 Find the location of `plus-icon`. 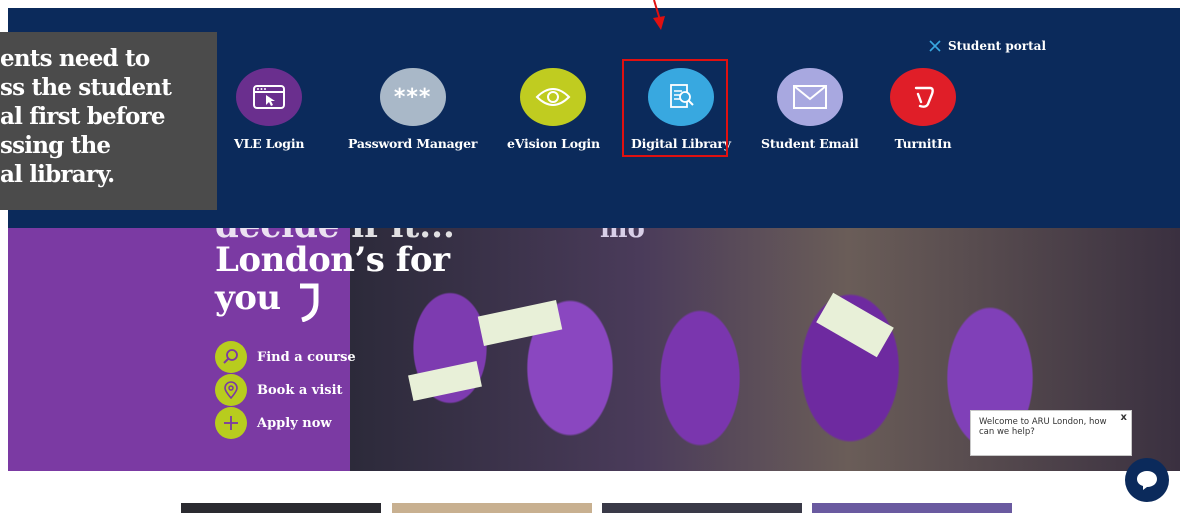

plus-icon is located at coordinates (231, 423).